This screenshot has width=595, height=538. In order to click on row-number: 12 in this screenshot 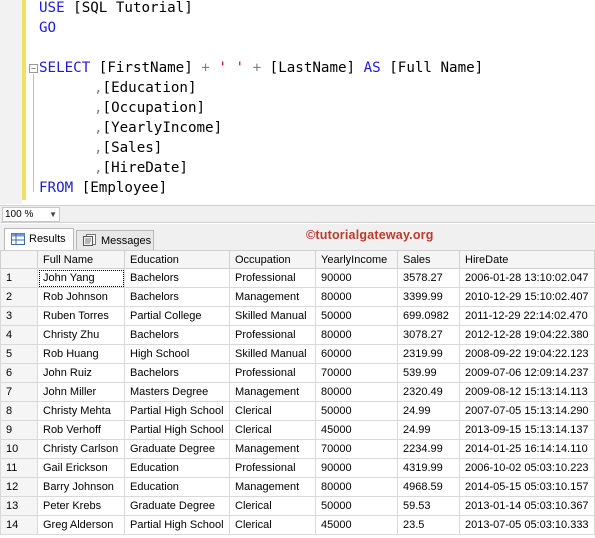, I will do `click(19, 487)`.